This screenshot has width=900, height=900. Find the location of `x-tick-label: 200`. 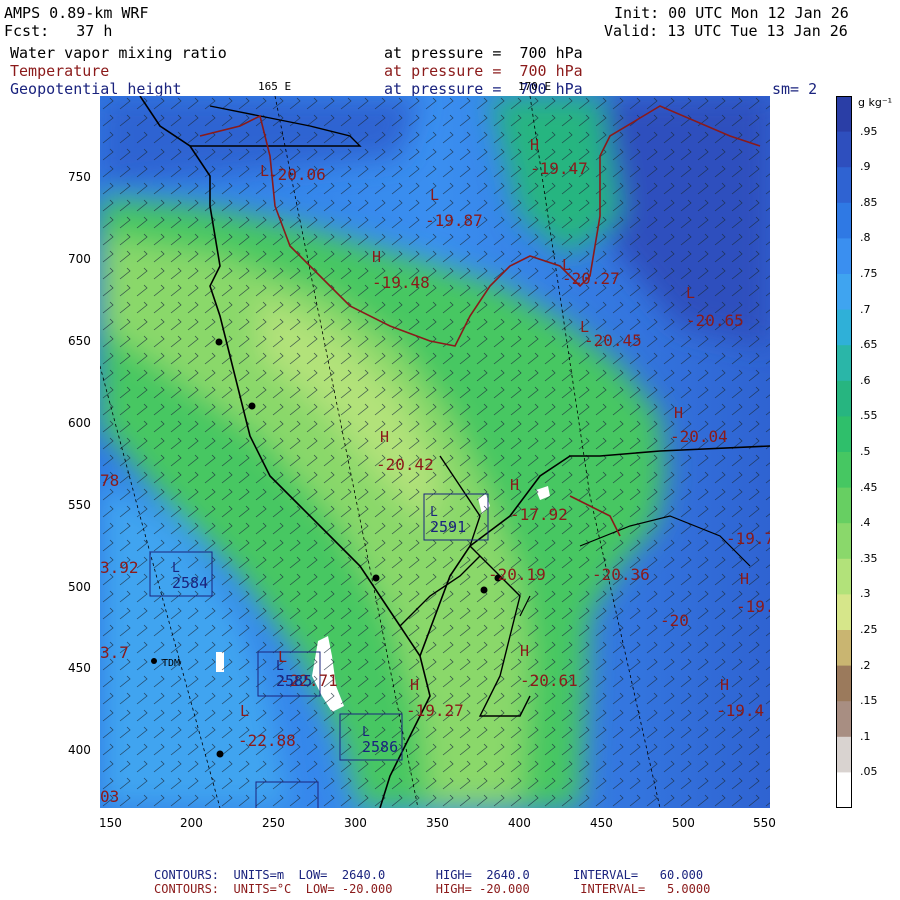

x-tick-label: 200 is located at coordinates (191, 823).